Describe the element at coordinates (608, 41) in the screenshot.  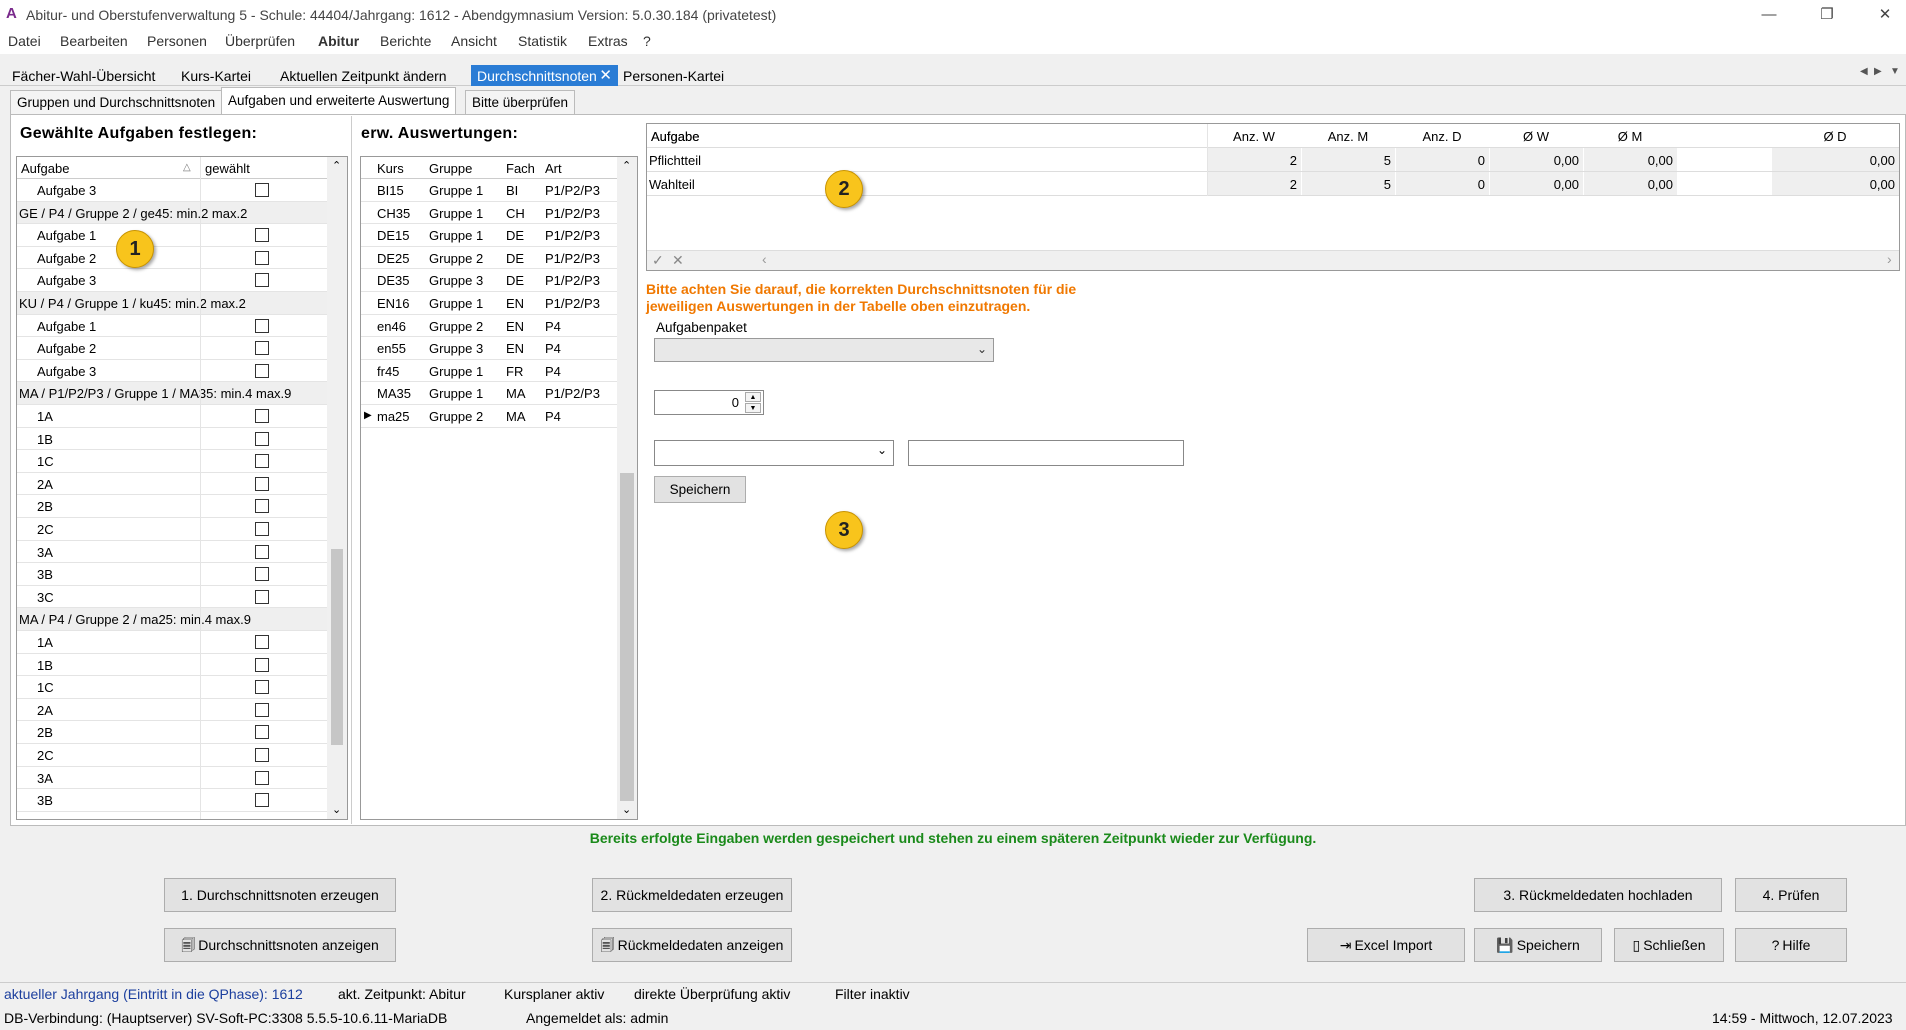
I see `menu-extras: Extras` at that location.